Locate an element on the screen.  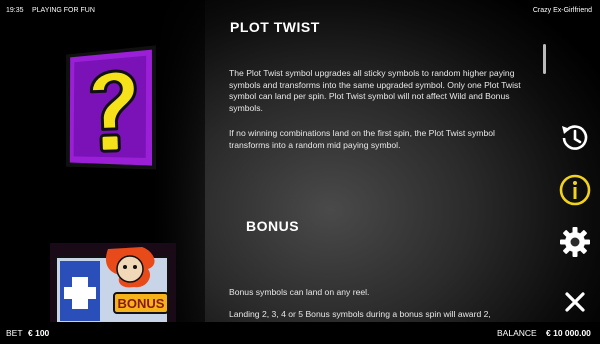
section-title-bonus: BONUS is located at coordinates (273, 226).